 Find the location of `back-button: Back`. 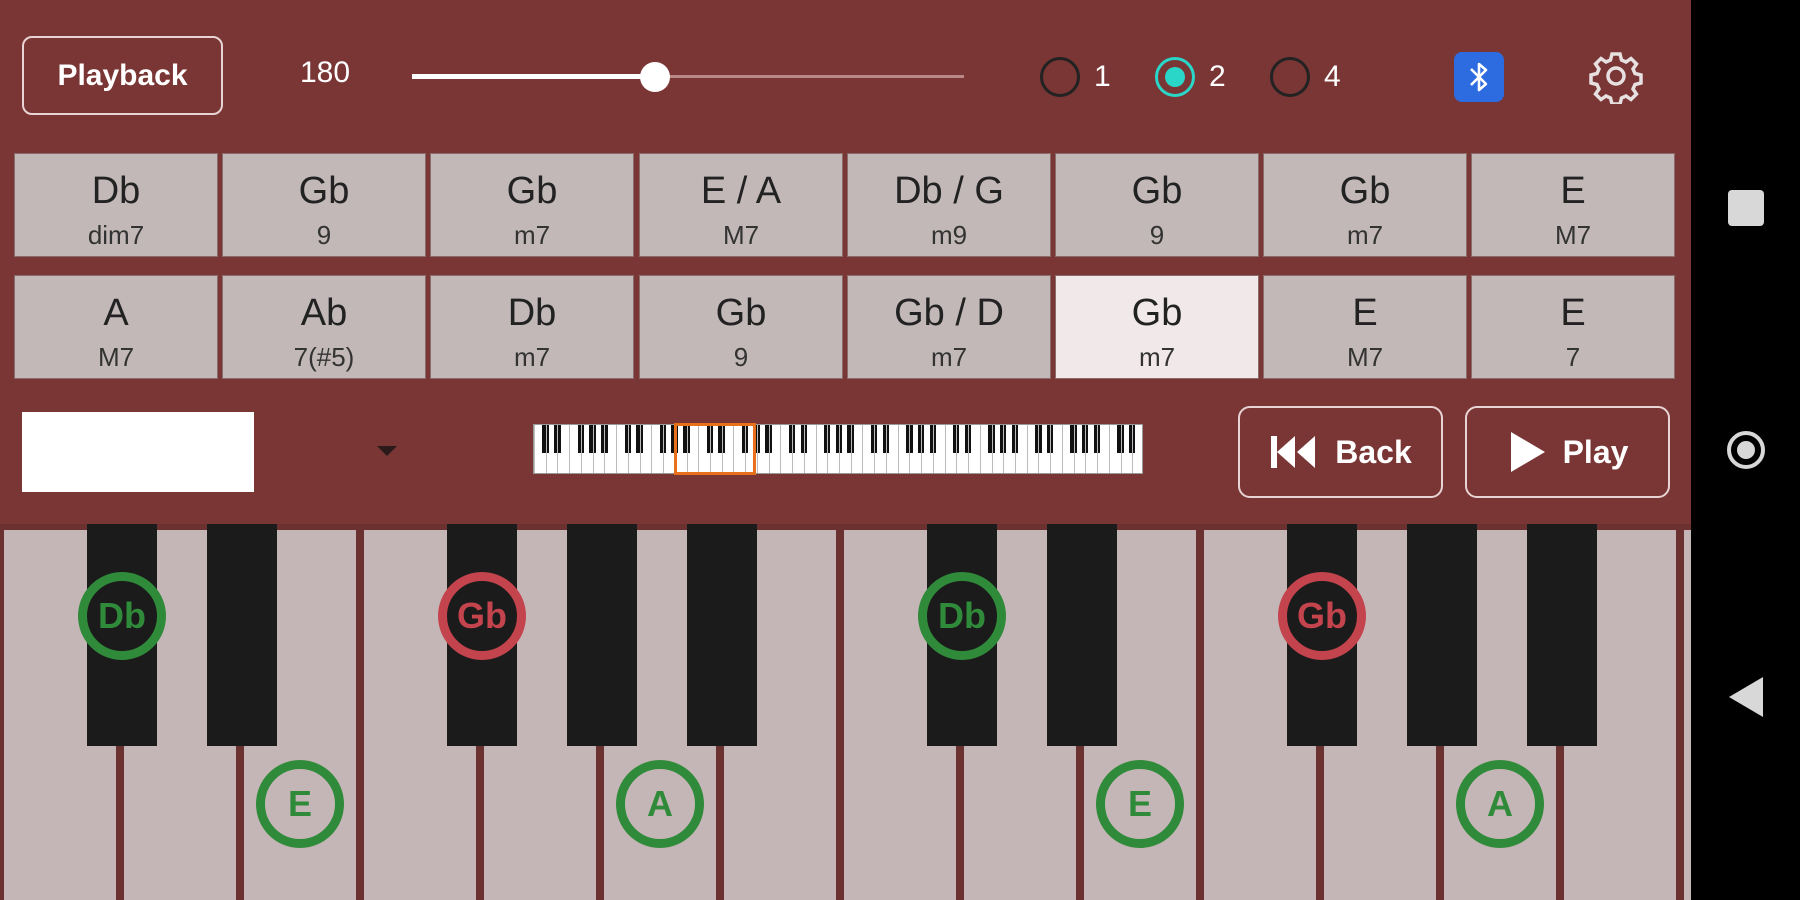

back-button: Back is located at coordinates (1340, 452).